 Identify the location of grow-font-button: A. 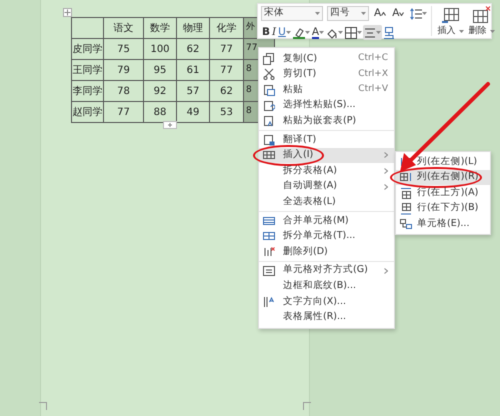
(380, 13).